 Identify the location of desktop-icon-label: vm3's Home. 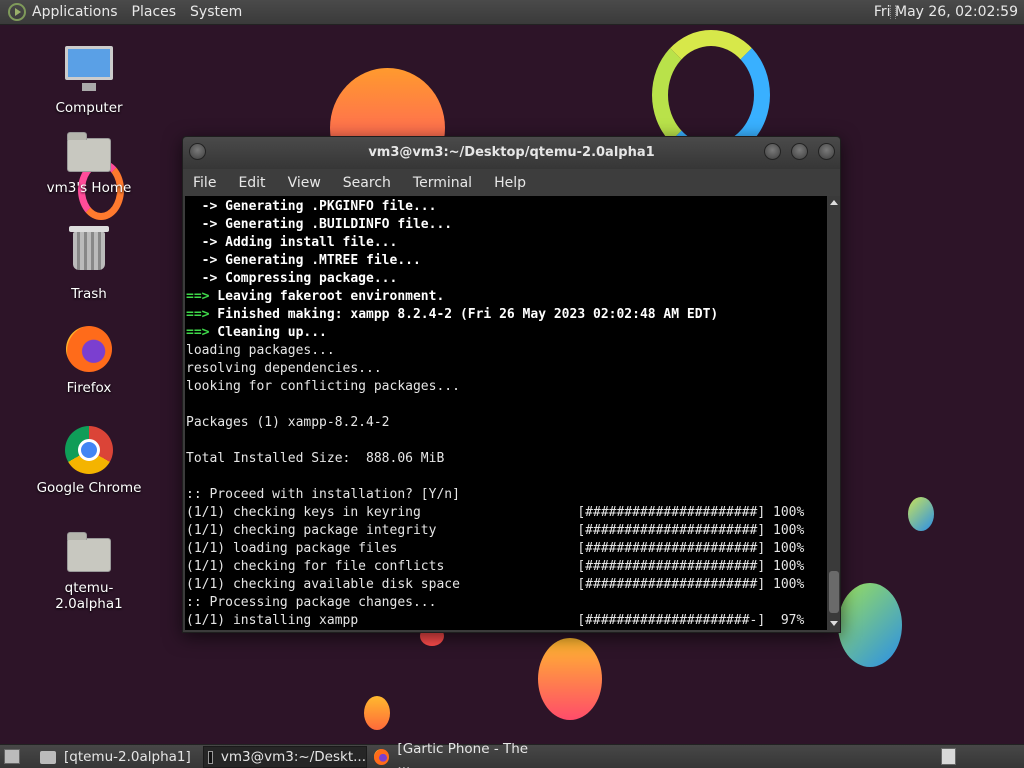
(89, 188).